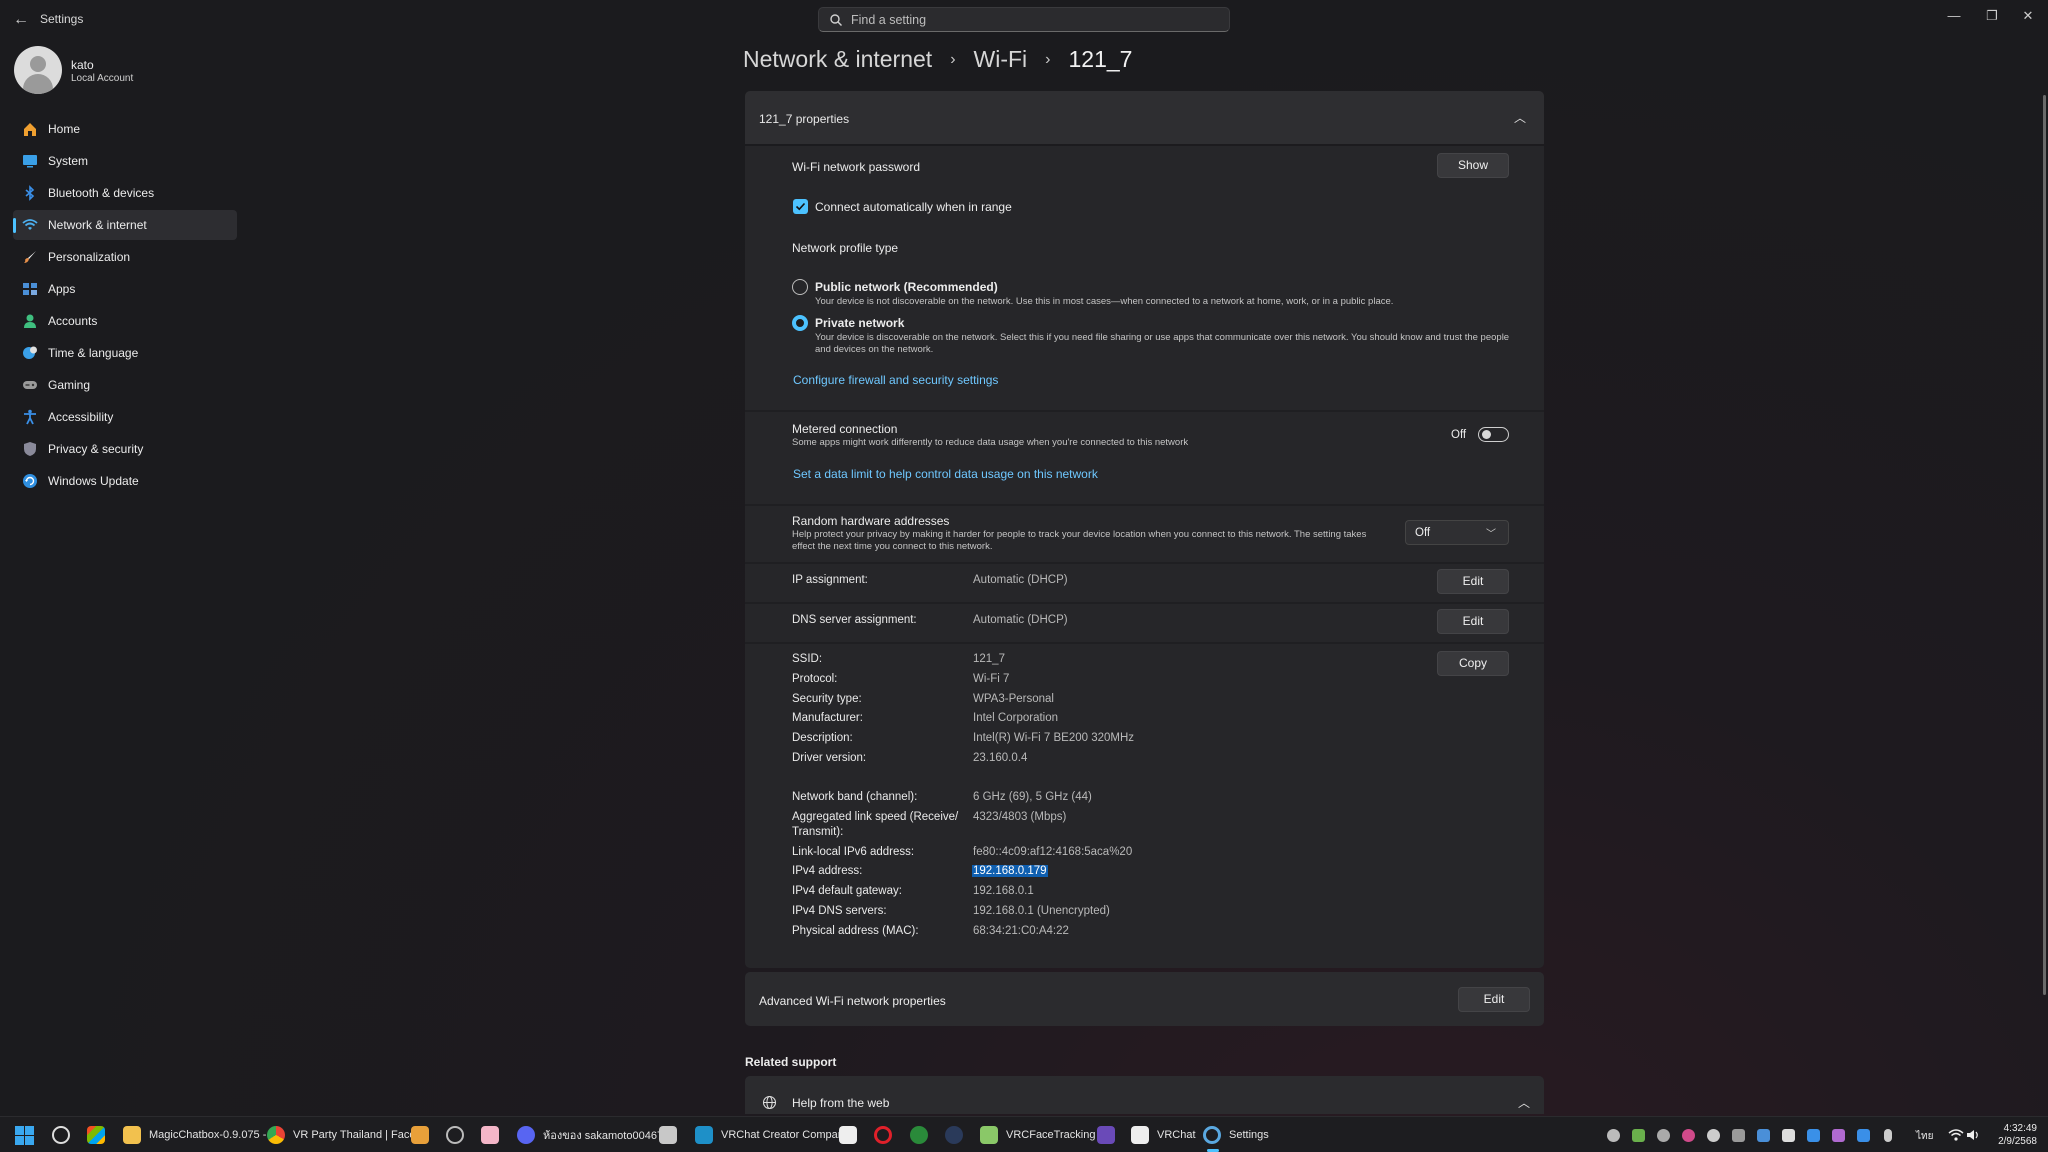 This screenshot has height=1152, width=2048. What do you see at coordinates (30, 161) in the screenshot?
I see `monitor-icon` at bounding box center [30, 161].